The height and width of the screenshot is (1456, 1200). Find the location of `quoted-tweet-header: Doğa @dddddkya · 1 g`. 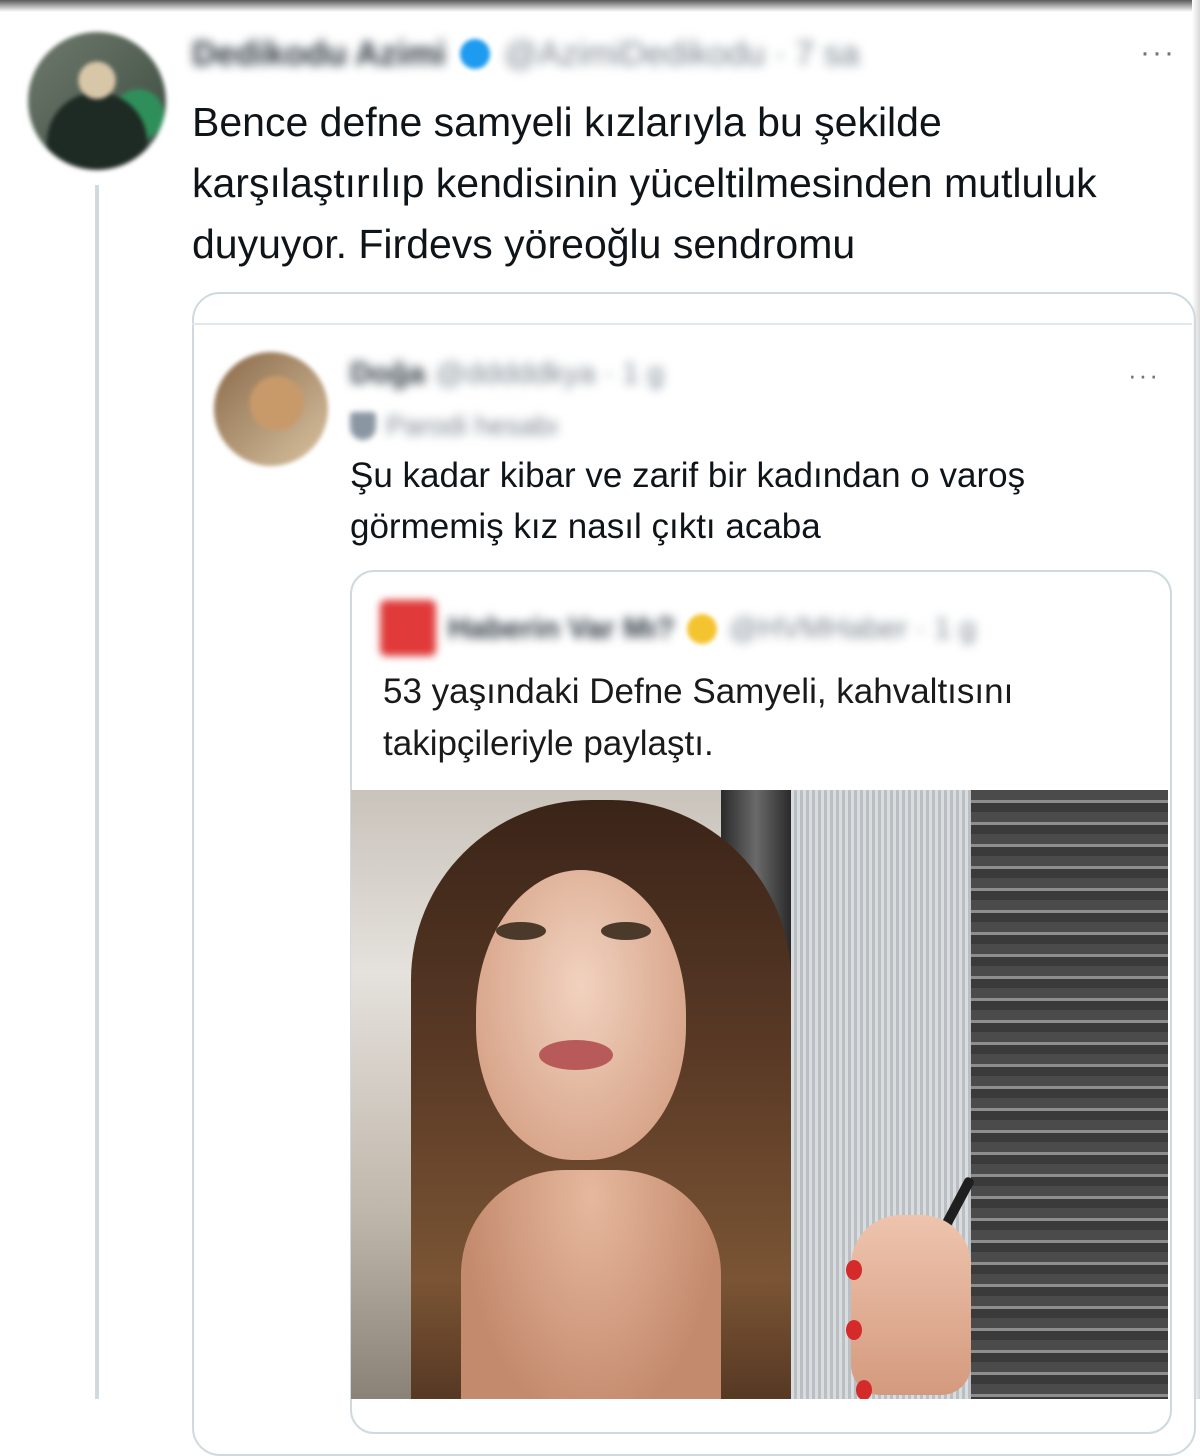

quoted-tweet-header: Doğa @dddddkya · 1 g is located at coordinates (507, 374).